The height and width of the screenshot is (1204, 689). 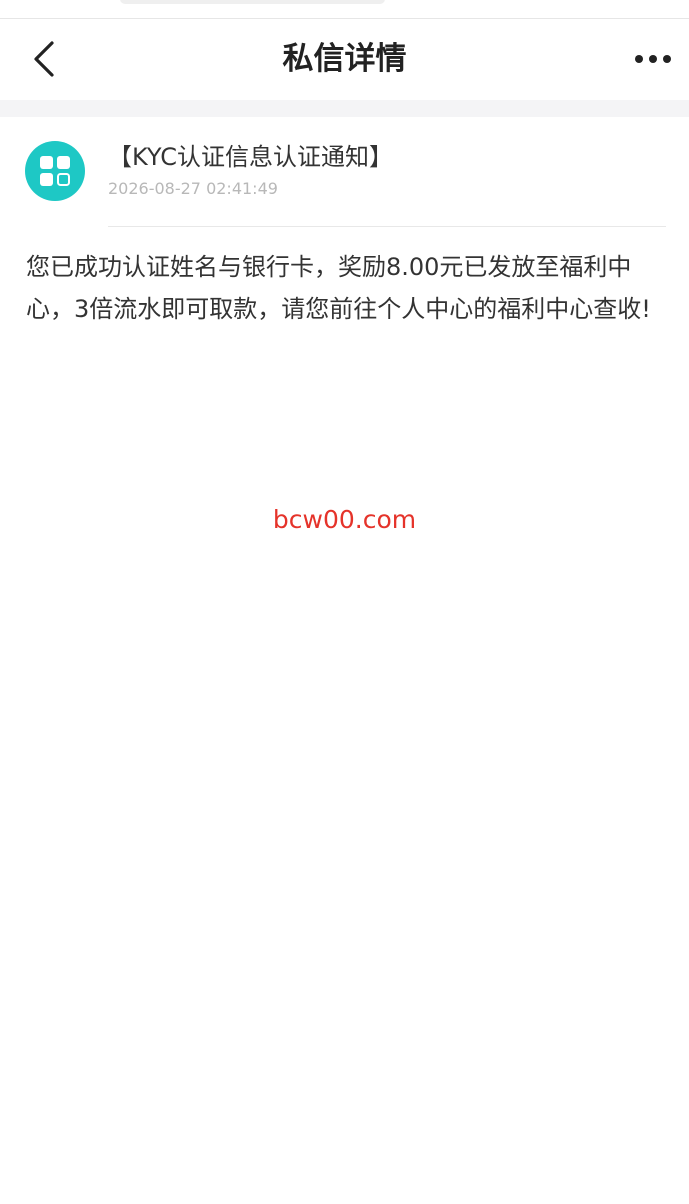 I want to click on more-button, so click(x=653, y=59).